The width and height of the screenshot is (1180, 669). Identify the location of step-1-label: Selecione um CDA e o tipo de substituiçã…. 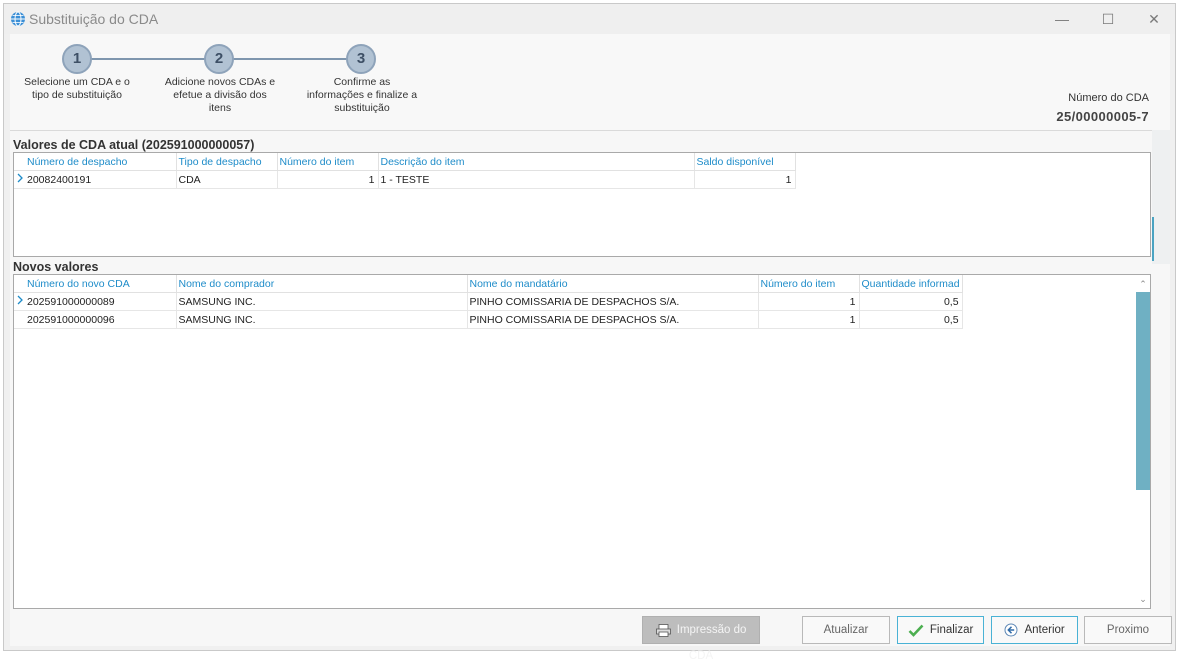
(77, 89).